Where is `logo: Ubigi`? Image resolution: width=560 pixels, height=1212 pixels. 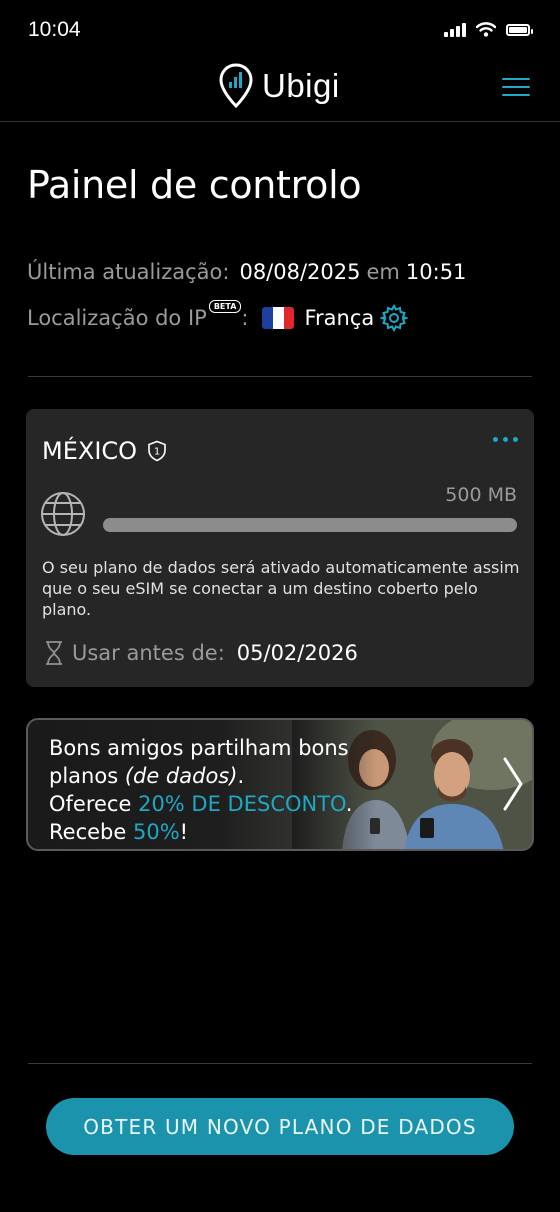 logo: Ubigi is located at coordinates (279, 86).